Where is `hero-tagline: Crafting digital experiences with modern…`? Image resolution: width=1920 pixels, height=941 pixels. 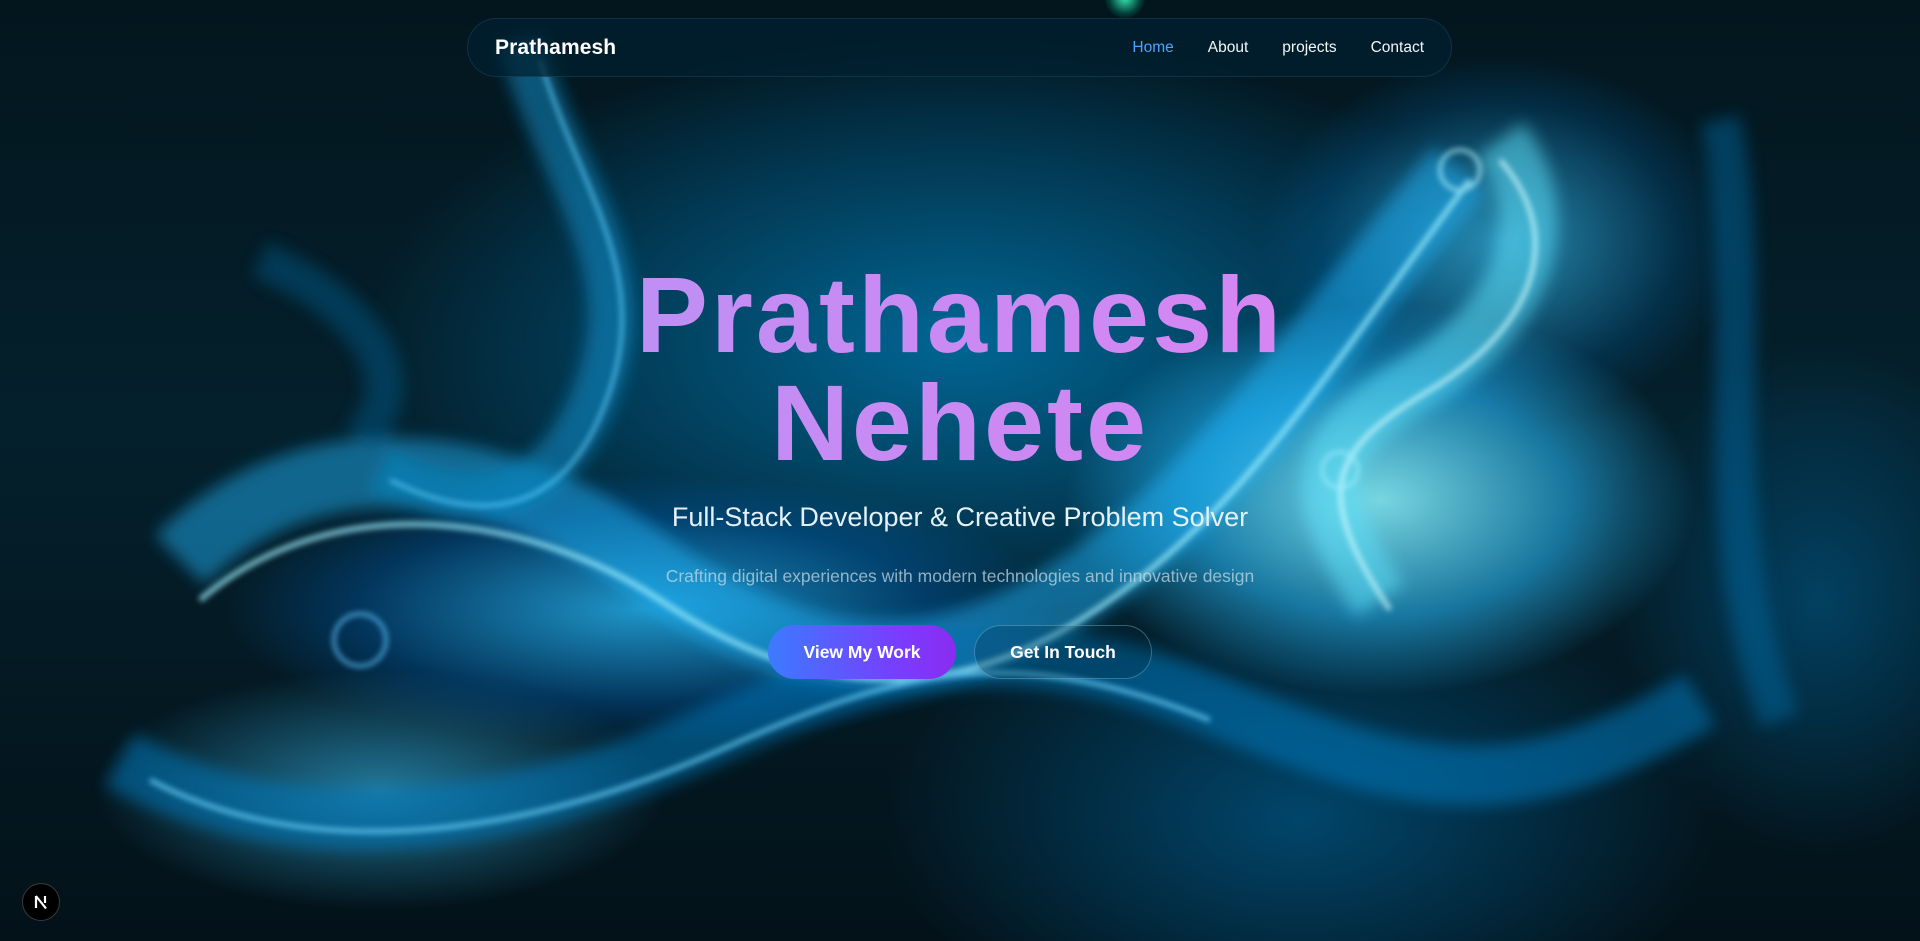 hero-tagline: Crafting digital experiences with modern… is located at coordinates (960, 576).